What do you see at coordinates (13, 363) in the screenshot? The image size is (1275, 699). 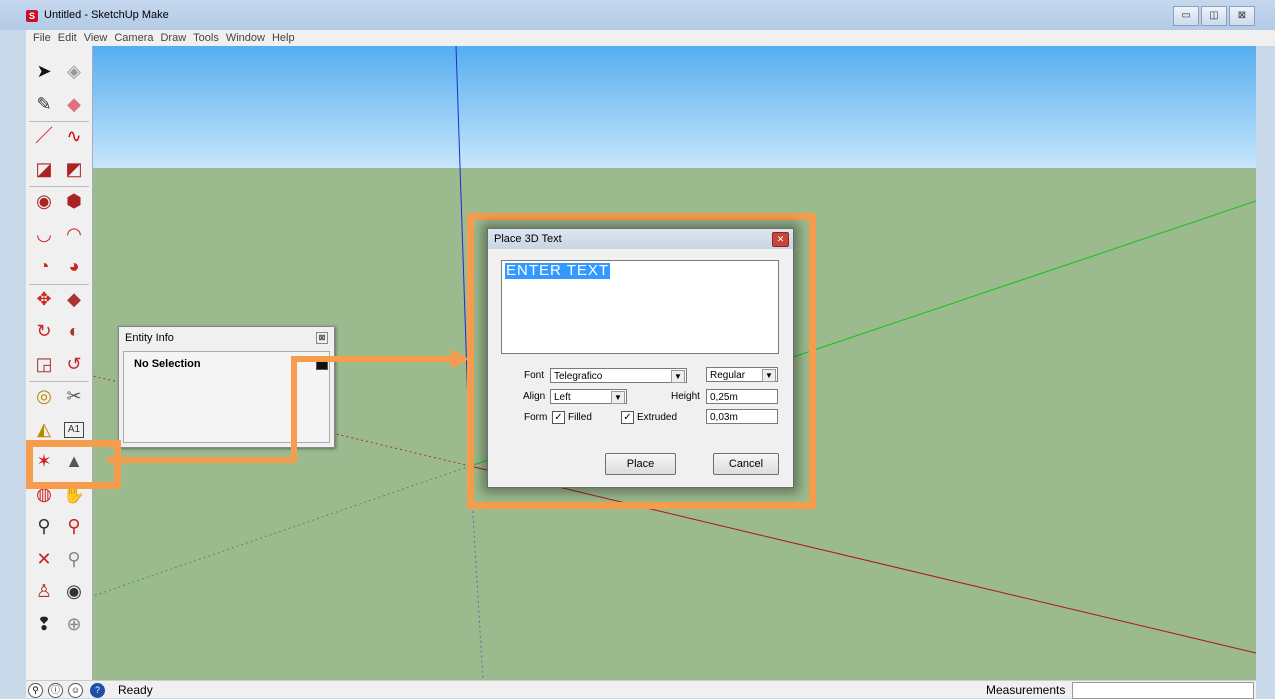 I see `window-frame-left` at bounding box center [13, 363].